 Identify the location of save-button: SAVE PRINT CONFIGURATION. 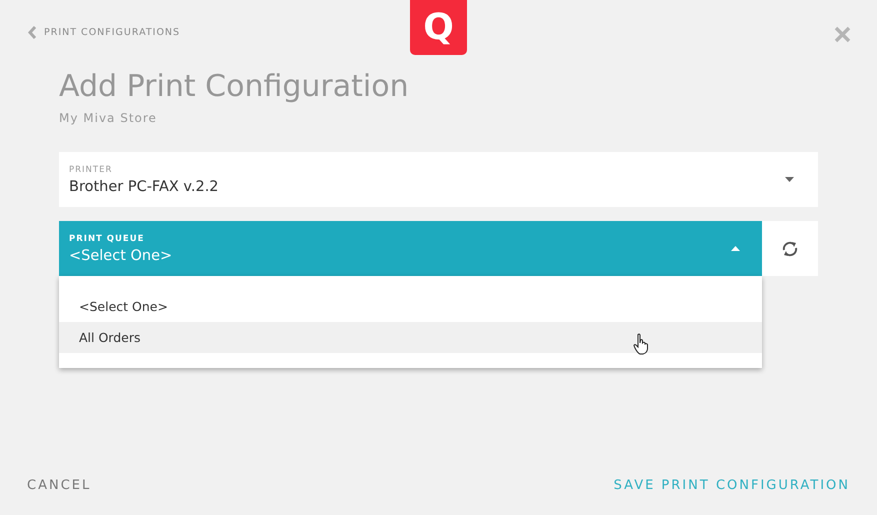
(732, 485).